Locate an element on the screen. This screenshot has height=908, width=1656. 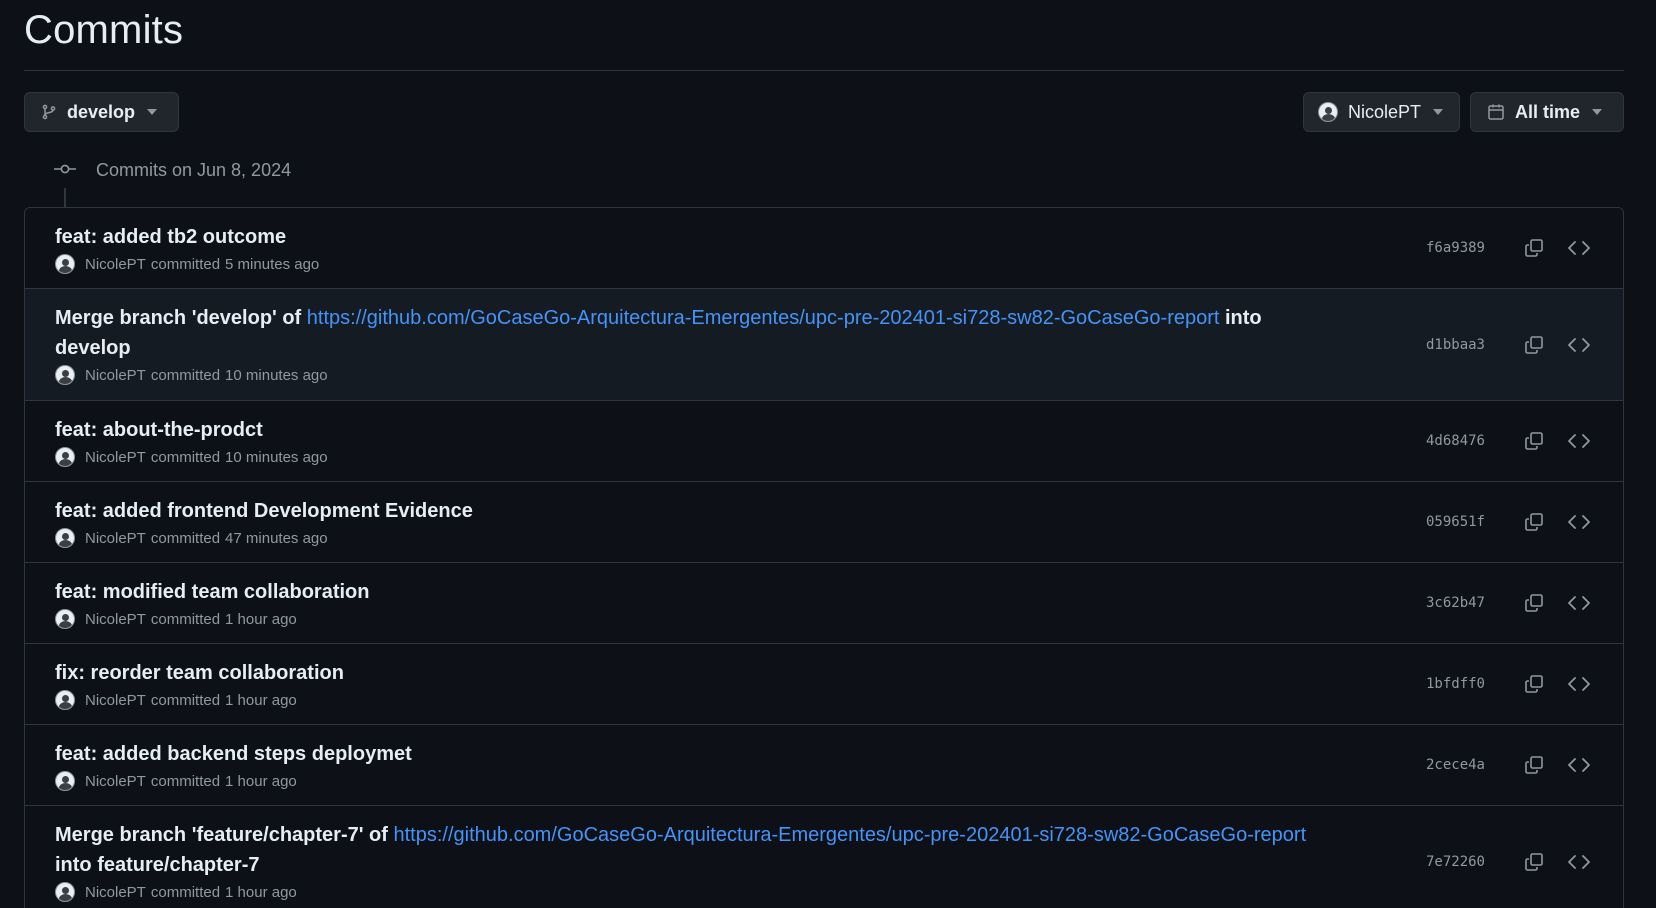
time-filter-label: All time is located at coordinates (1548, 111).